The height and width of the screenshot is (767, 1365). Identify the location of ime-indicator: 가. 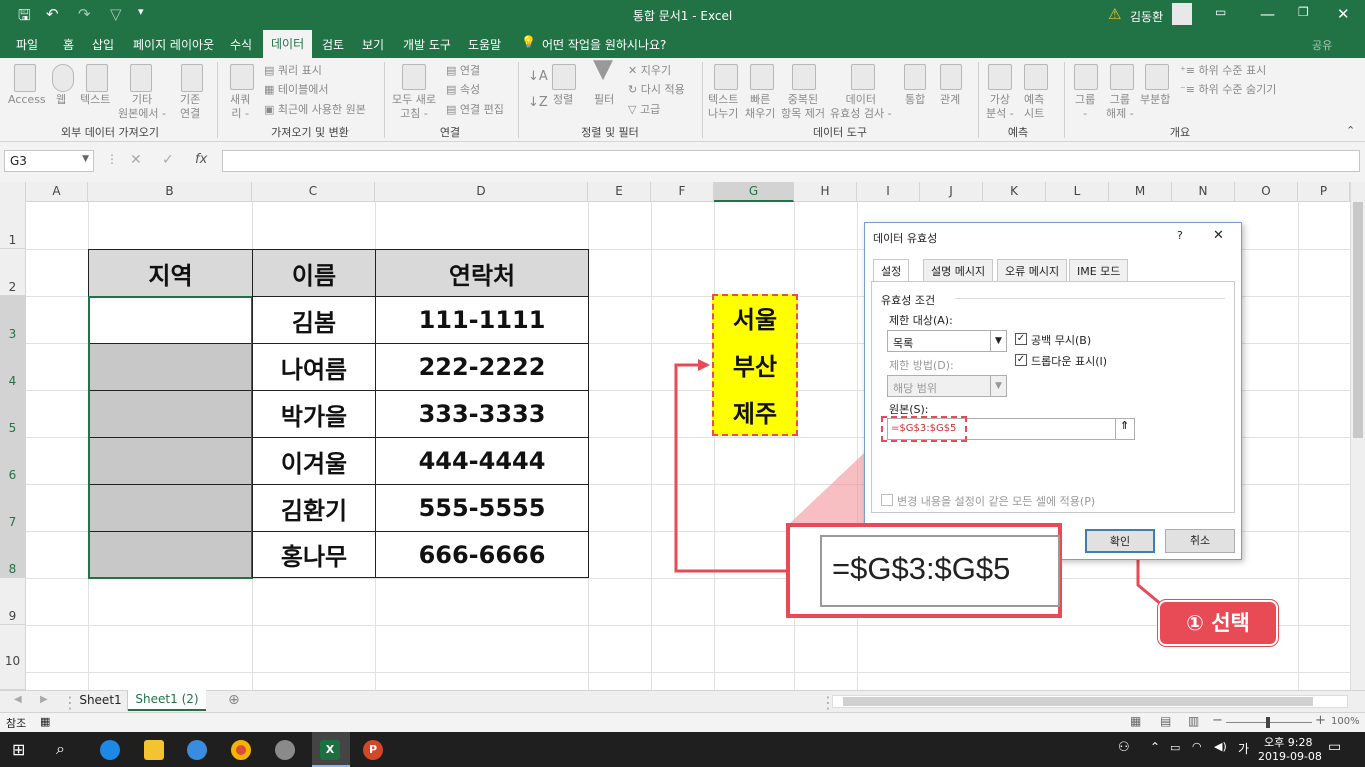
(1243, 748).